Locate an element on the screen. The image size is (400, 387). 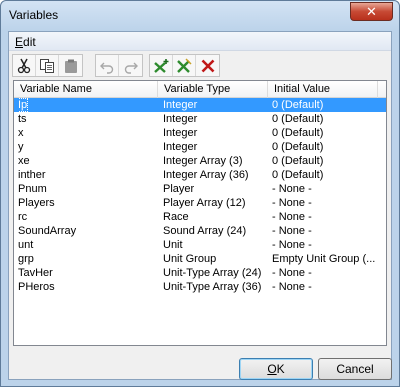
ok-button: OK is located at coordinates (276, 369).